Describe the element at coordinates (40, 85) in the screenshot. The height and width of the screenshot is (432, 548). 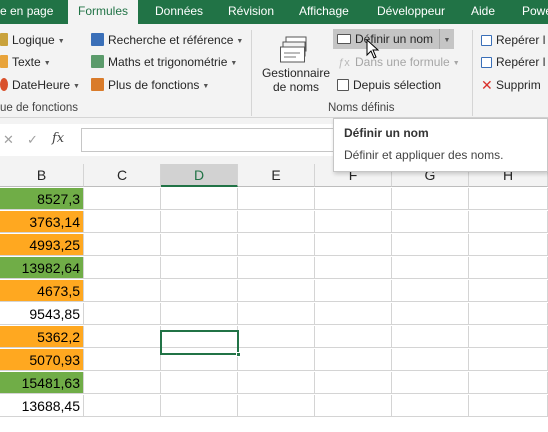
I see `dateheure-button: DateHeure ▼` at that location.